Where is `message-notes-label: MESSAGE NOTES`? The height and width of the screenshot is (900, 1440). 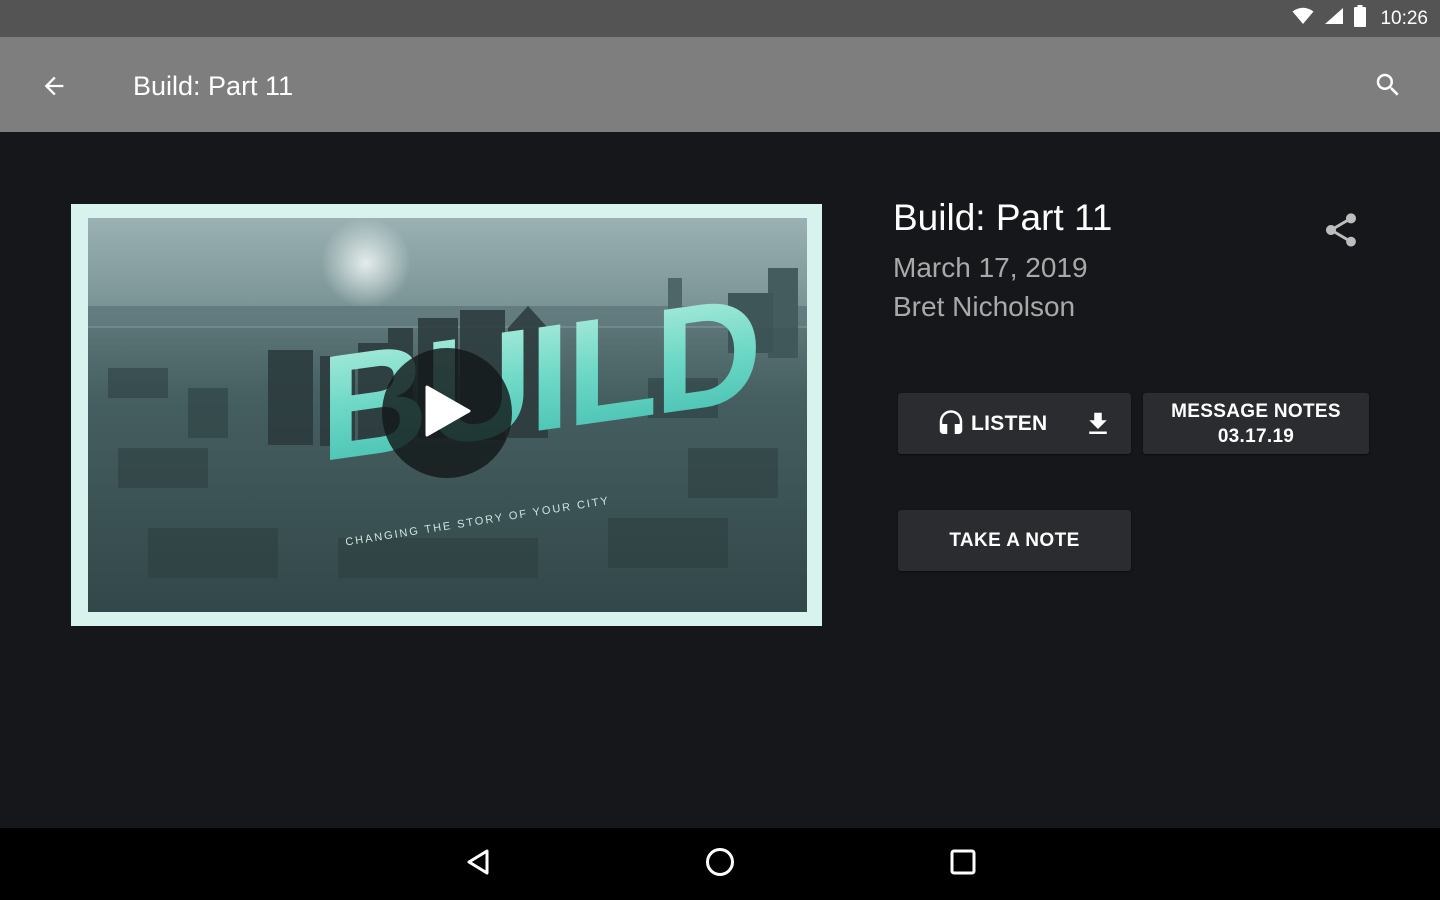 message-notes-label: MESSAGE NOTES is located at coordinates (1256, 411).